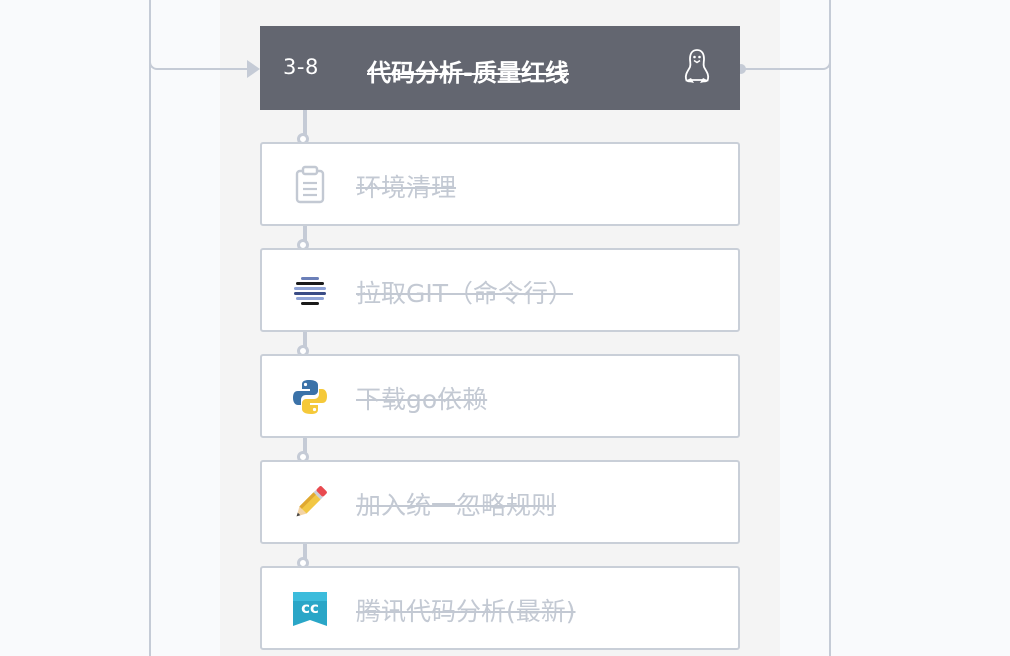  I want to click on task-card-ignore-rules: 加入统一忽略规则, so click(500, 502).